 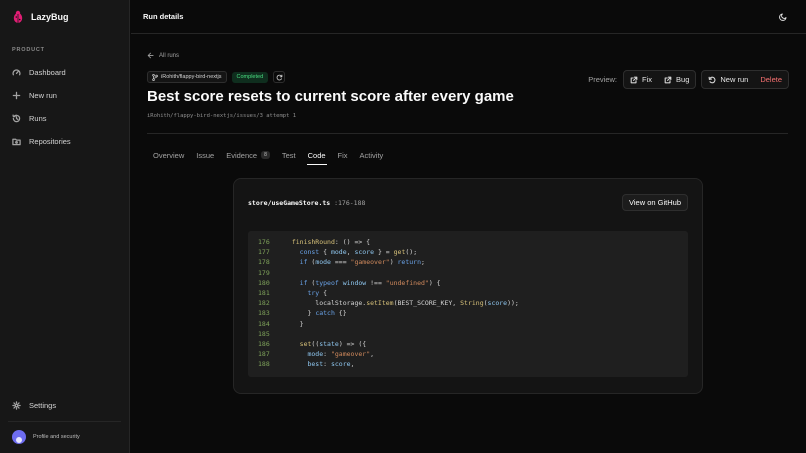 I want to click on sidebar-nav: Dashboard New run Runs Repositories, so click(x=64, y=107).